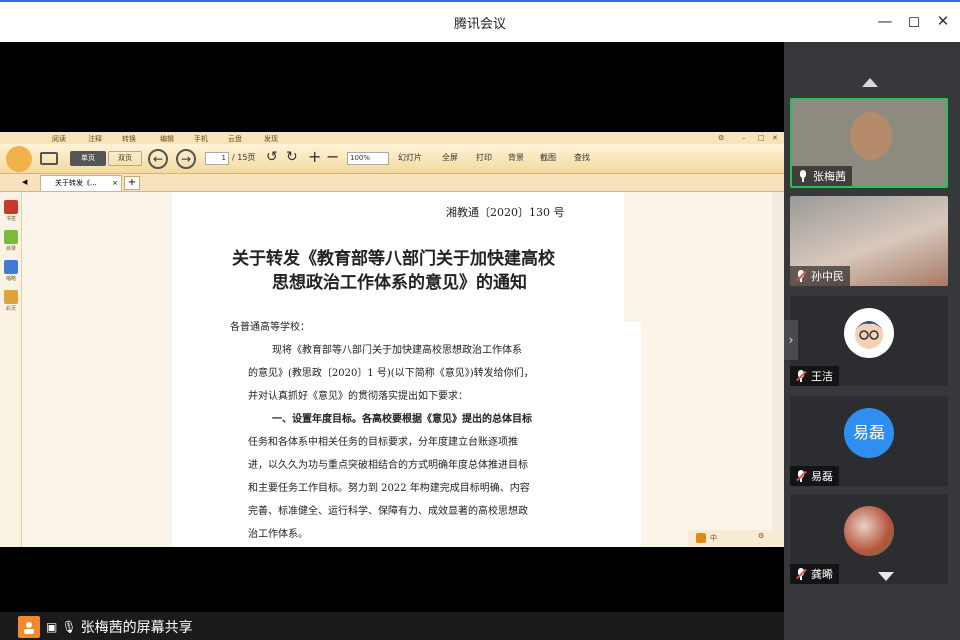  Describe the element at coordinates (871, 136) in the screenshot. I see `participant-video` at that location.